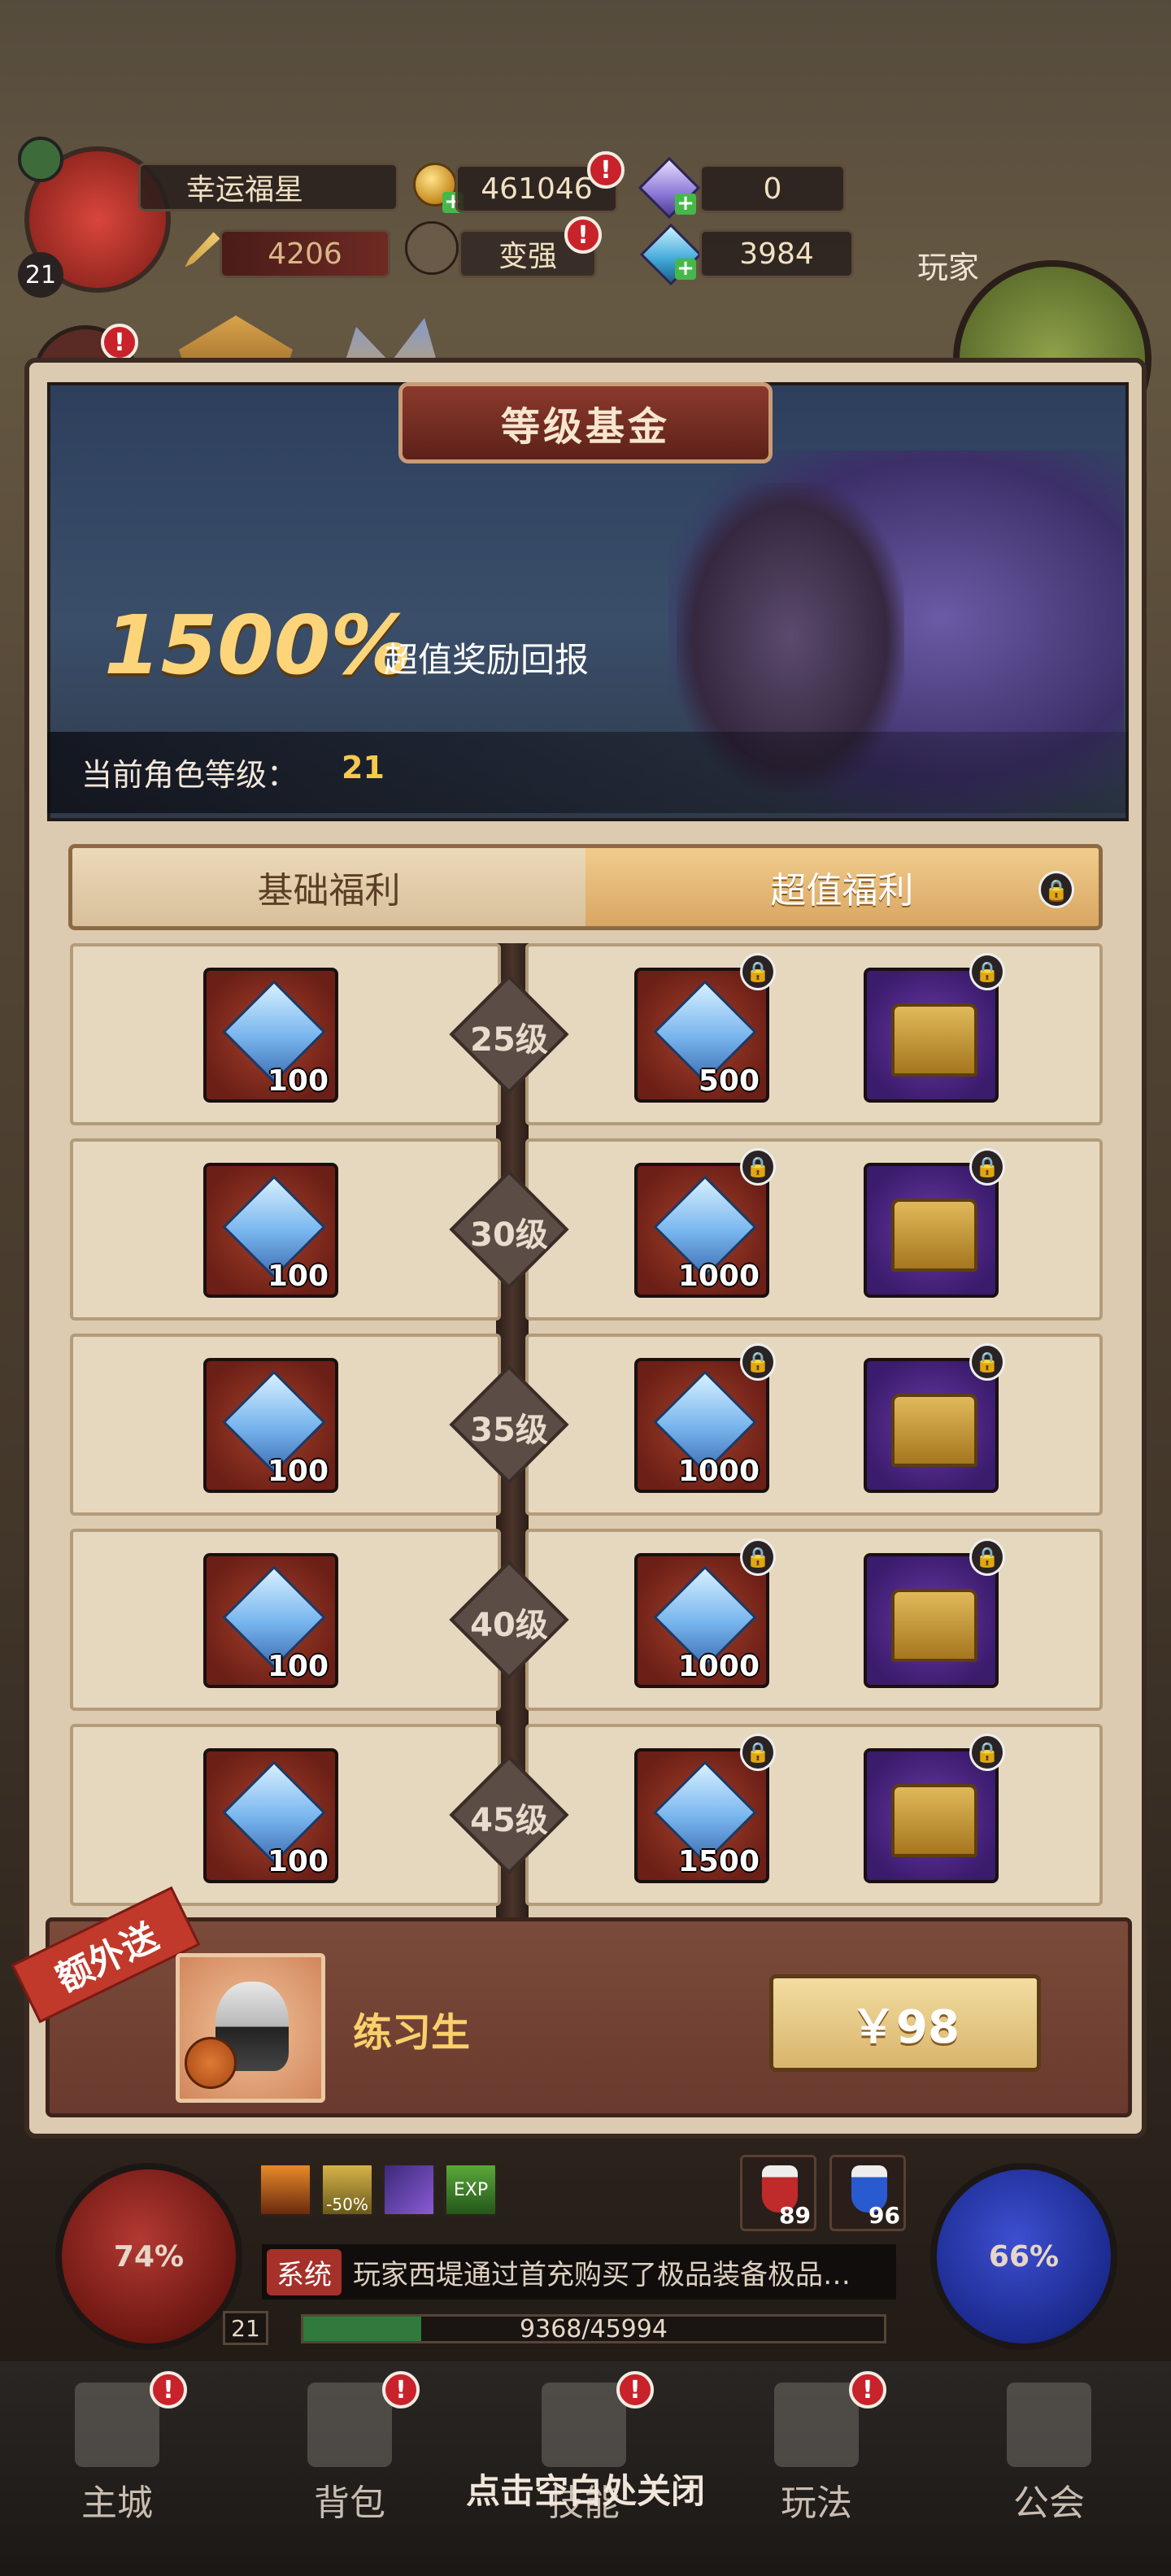 This screenshot has width=1171, height=2576. What do you see at coordinates (583, 235) in the screenshot?
I see `strengthen-alert-icon: !` at bounding box center [583, 235].